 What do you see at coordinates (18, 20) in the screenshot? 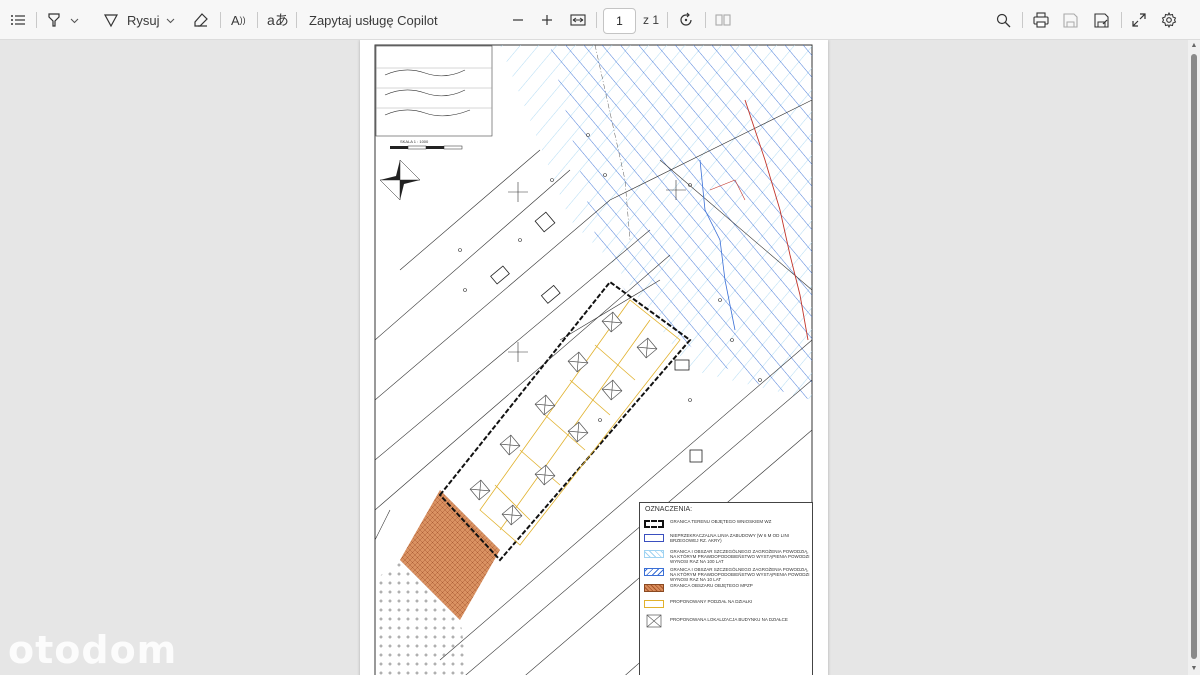
I see `contents-icon` at bounding box center [18, 20].